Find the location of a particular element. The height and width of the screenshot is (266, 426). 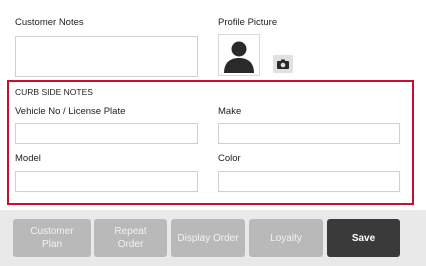

user-silhouette-icon is located at coordinates (239, 57).